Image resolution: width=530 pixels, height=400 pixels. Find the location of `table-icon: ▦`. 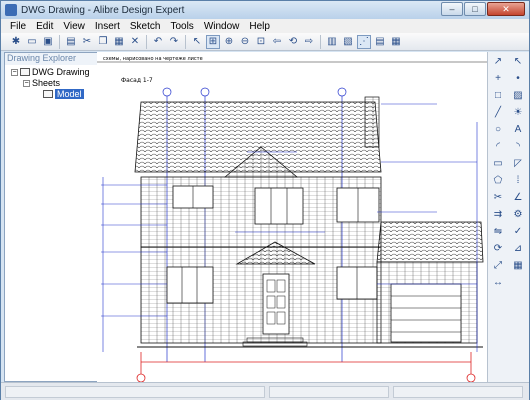

table-icon: ▦ is located at coordinates (396, 42).